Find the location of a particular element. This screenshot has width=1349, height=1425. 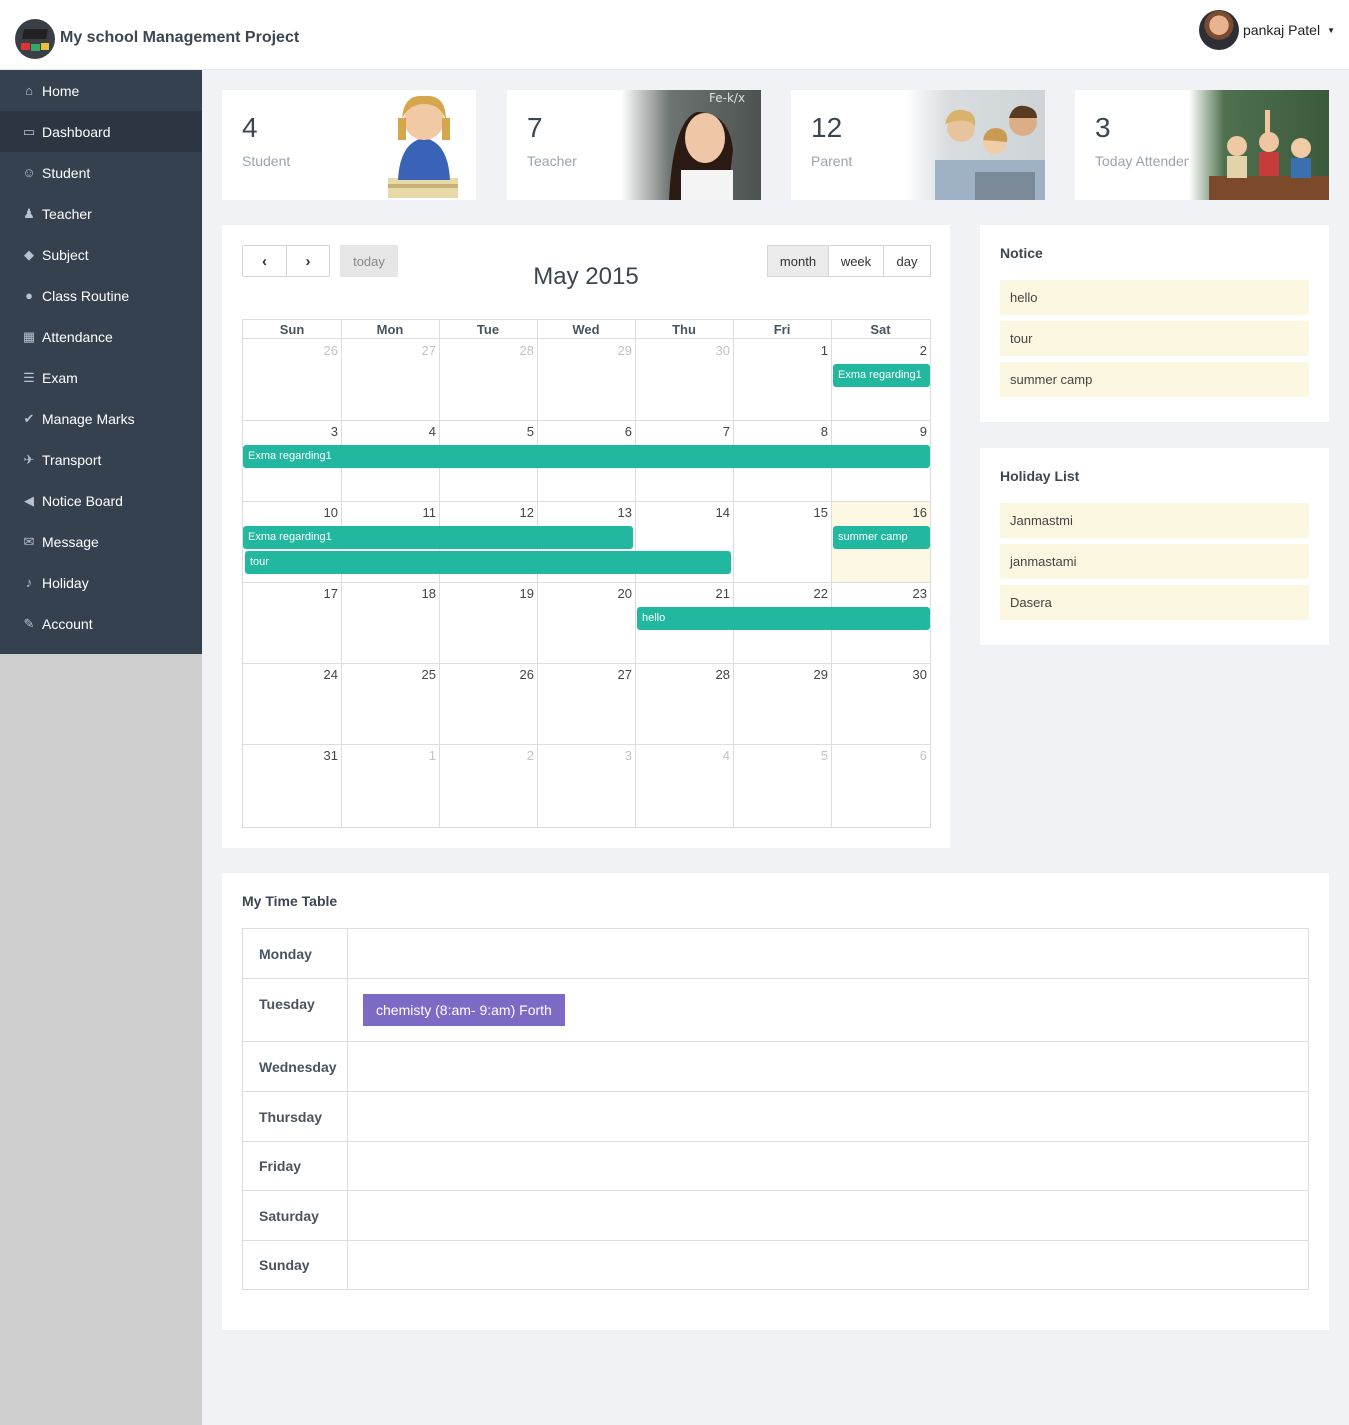

sidebar-item-manage-marks: ✔ Manage Marks is located at coordinates (101, 418).